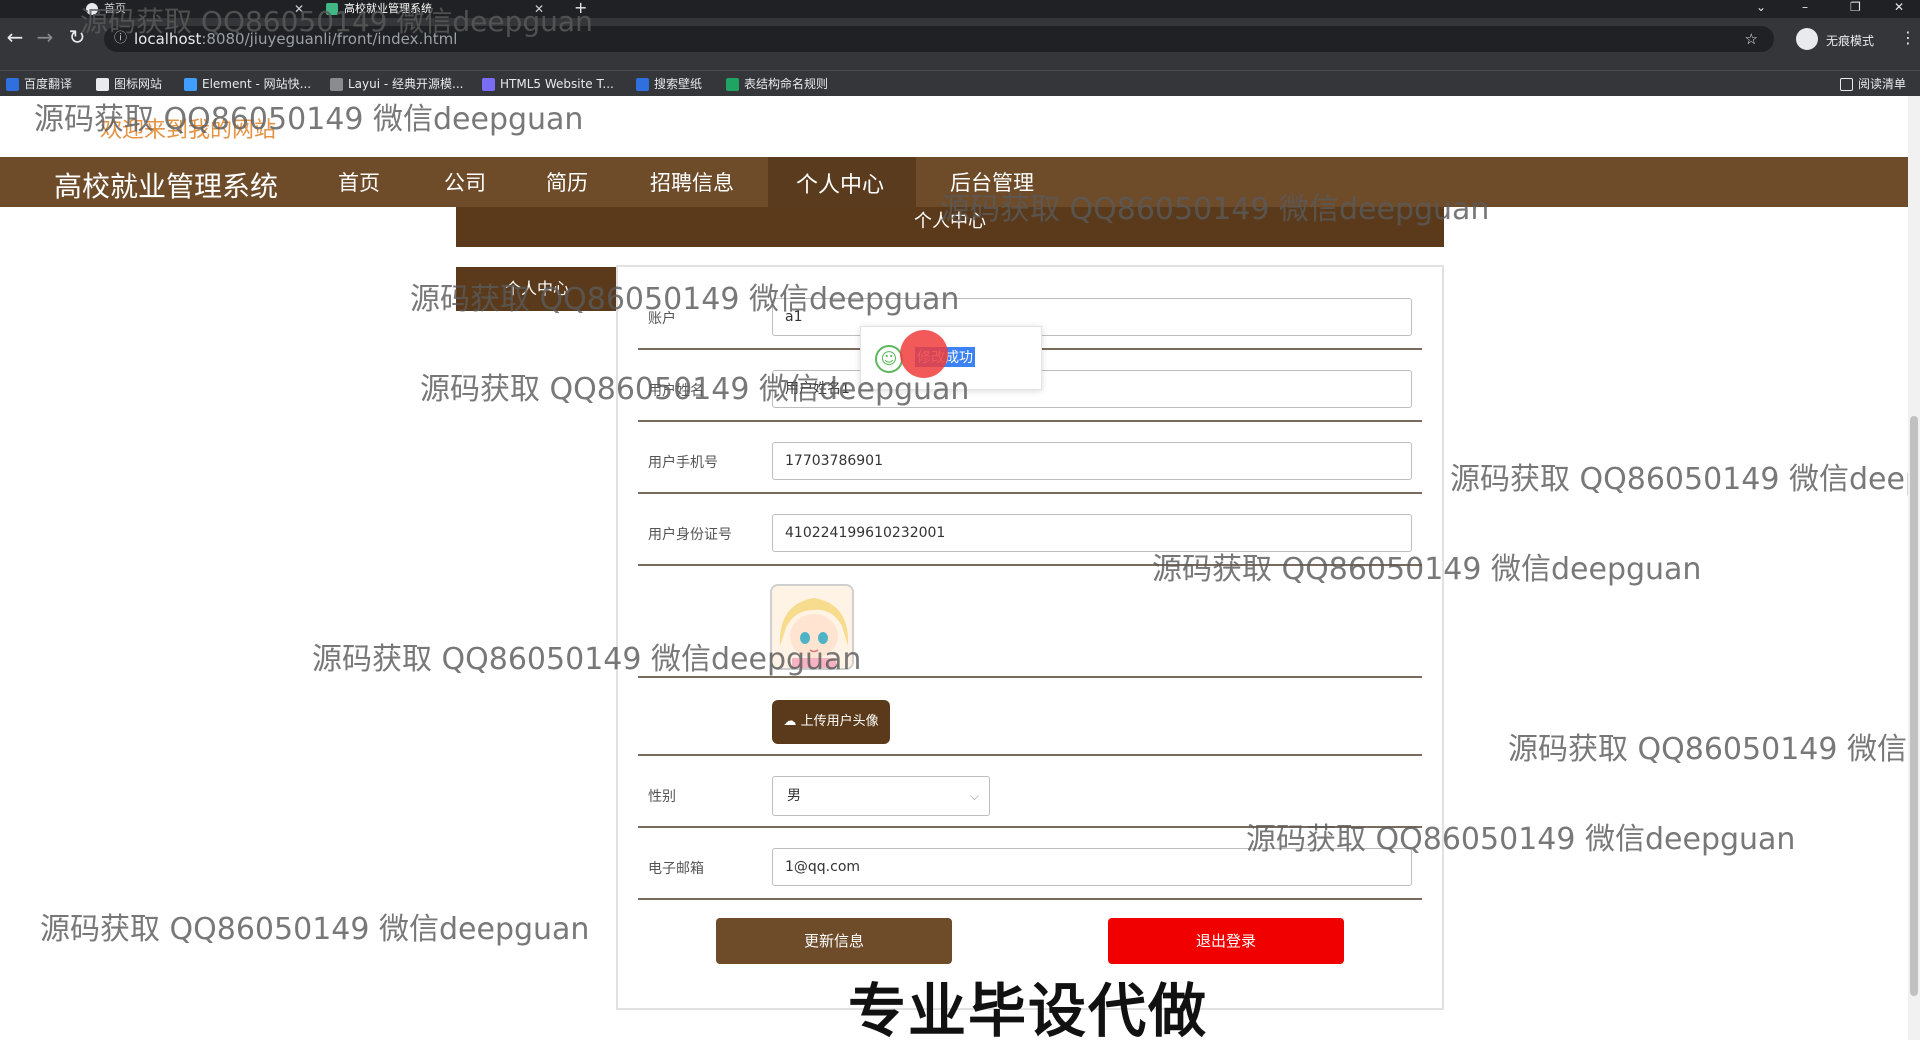 The image size is (1920, 1048). I want to click on page-scrollbar, so click(1914, 568).